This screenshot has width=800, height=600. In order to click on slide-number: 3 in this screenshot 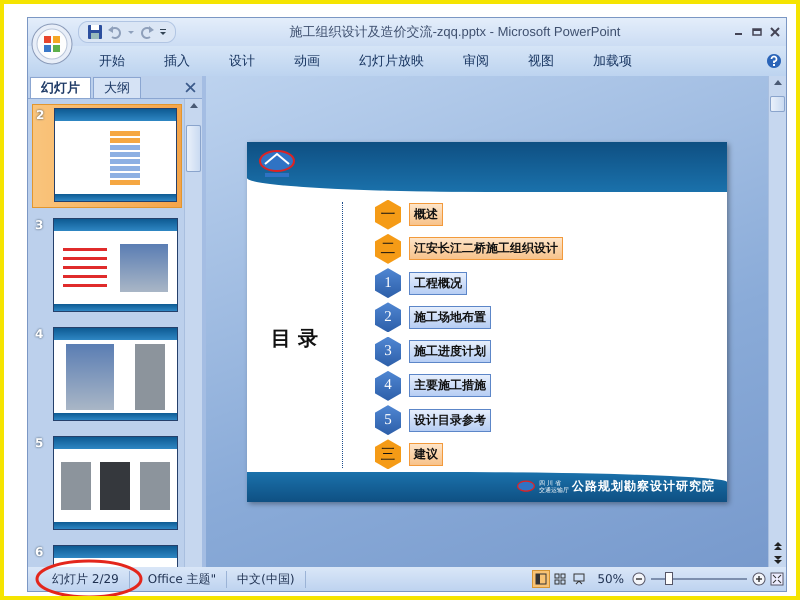, I will do `click(39, 226)`.